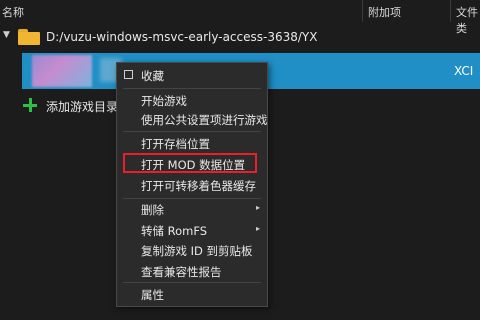 The height and width of the screenshot is (320, 480). Describe the element at coordinates (174, 231) in the screenshot. I see `menu-item-label: 转储 RomFS` at that location.